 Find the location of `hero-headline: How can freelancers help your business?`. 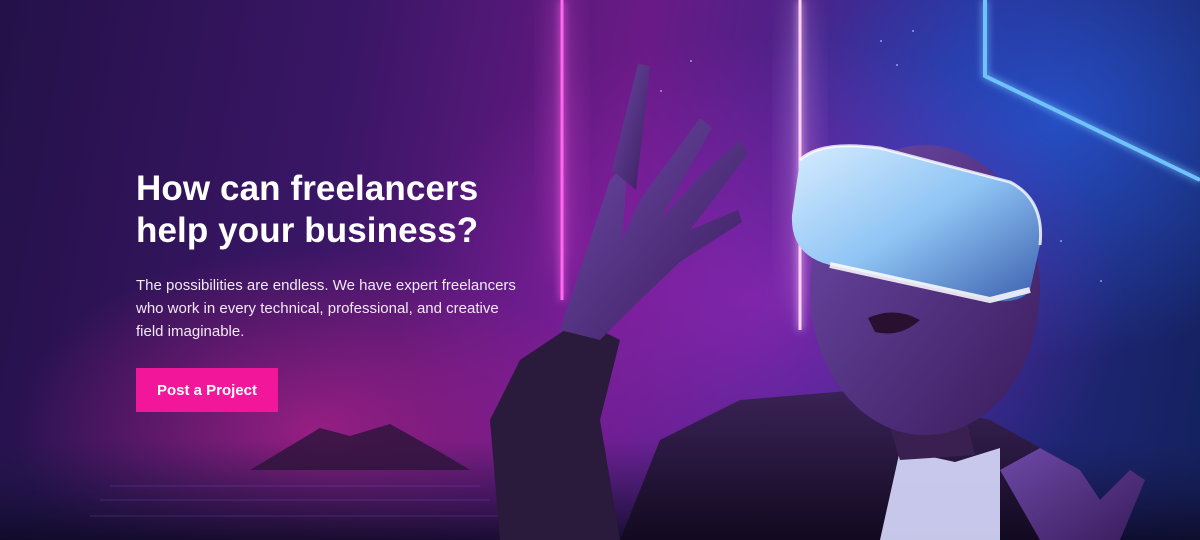

hero-headline: How can freelancers help your business? is located at coordinates (331, 210).